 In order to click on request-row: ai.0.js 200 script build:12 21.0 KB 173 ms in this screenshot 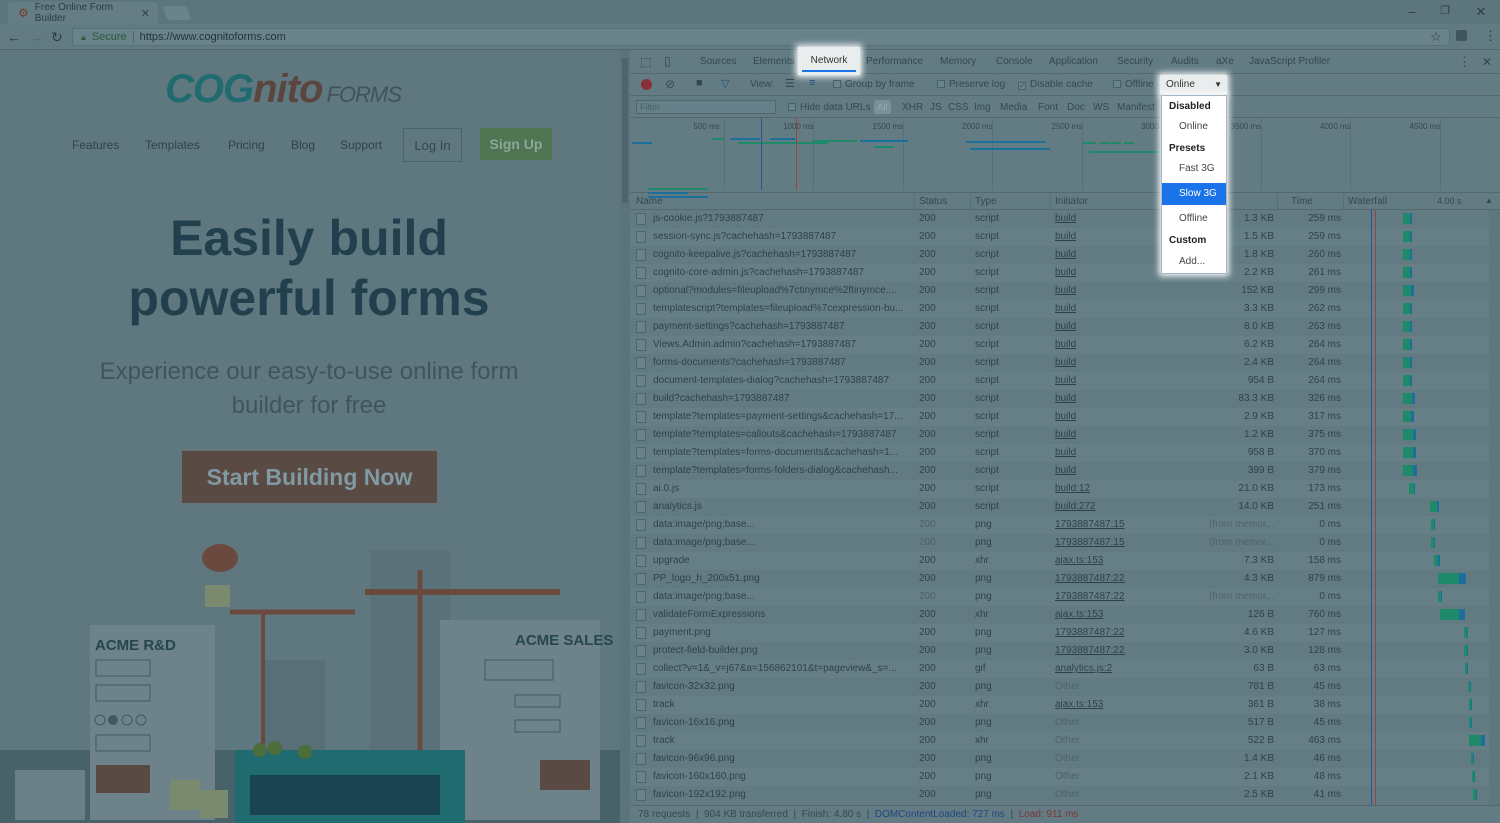, I will do `click(1065, 489)`.